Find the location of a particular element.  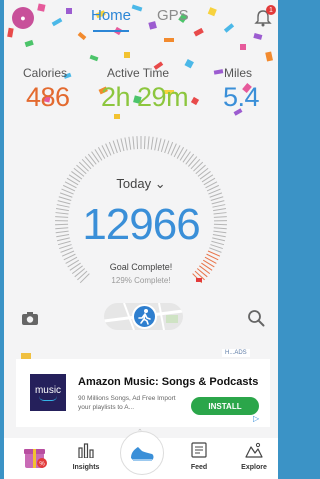

nav-explore: Explore is located at coordinates (254, 456).